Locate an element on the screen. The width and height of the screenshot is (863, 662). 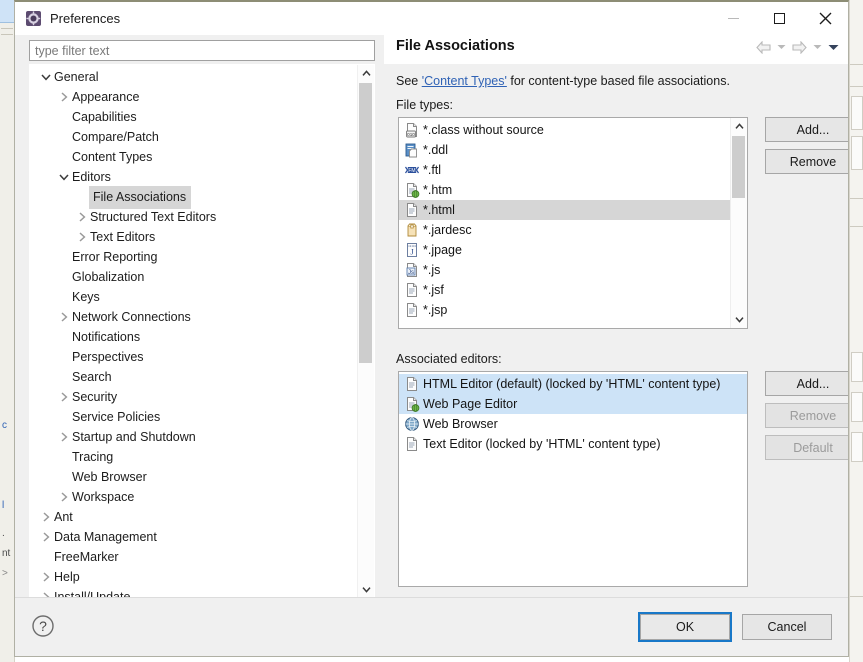
tree-item-label: Service Policies is located at coordinates (116, 417).